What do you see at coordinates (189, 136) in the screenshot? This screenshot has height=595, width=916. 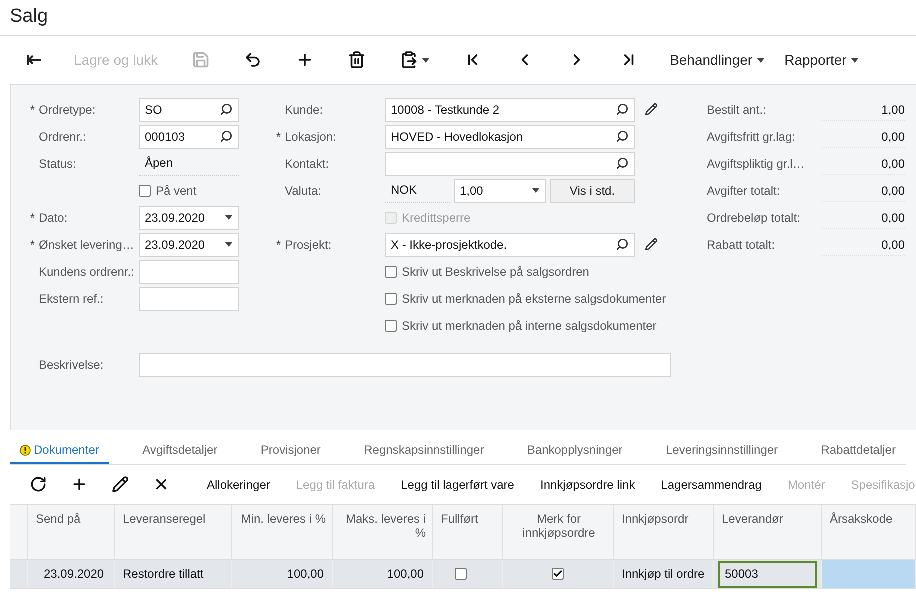 I see `lookup-field: 000103` at bounding box center [189, 136].